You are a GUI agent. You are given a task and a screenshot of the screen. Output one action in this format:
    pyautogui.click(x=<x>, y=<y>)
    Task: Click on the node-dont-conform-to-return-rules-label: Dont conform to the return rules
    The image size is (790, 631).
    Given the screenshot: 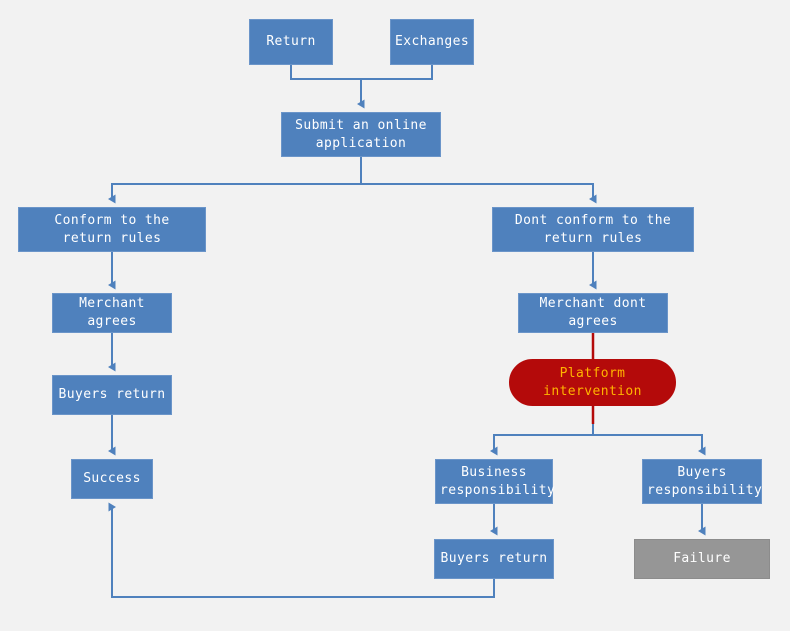 What is the action you would take?
    pyautogui.click(x=593, y=229)
    